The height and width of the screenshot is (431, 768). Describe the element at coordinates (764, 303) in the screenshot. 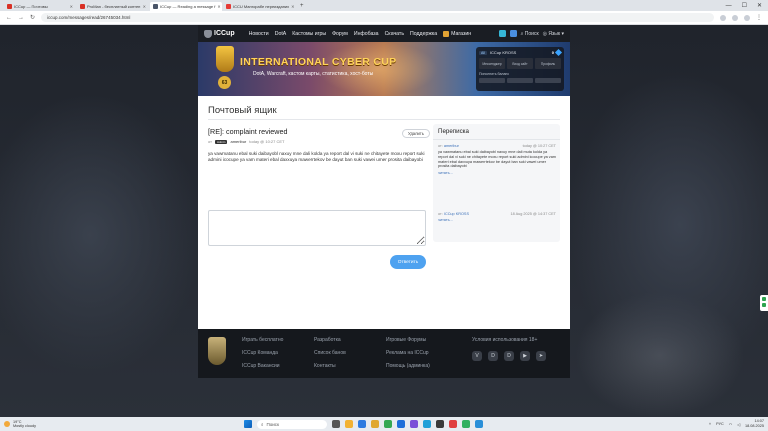

I see `side-widget` at that location.